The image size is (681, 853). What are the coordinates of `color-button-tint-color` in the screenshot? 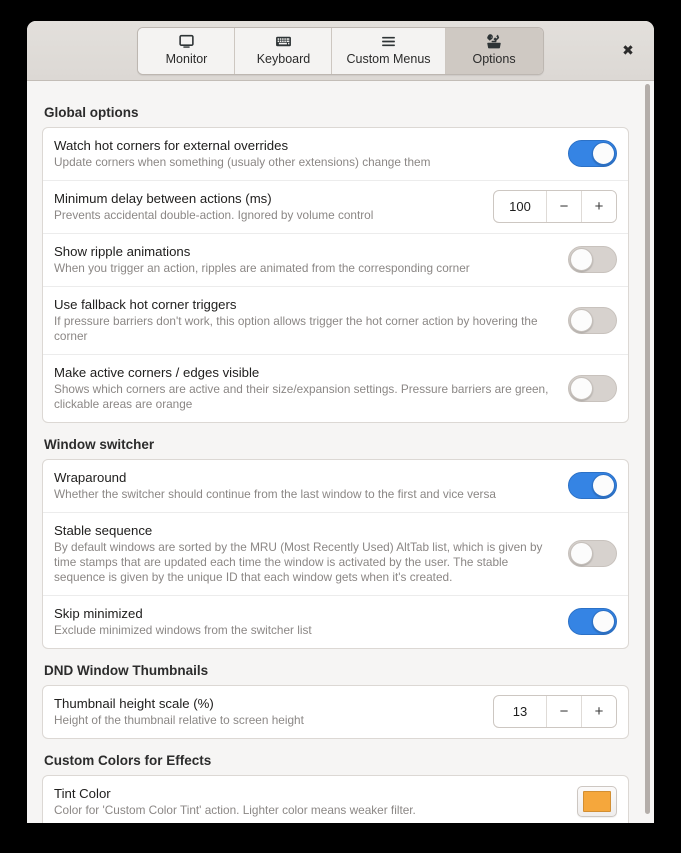 It's located at (597, 801).